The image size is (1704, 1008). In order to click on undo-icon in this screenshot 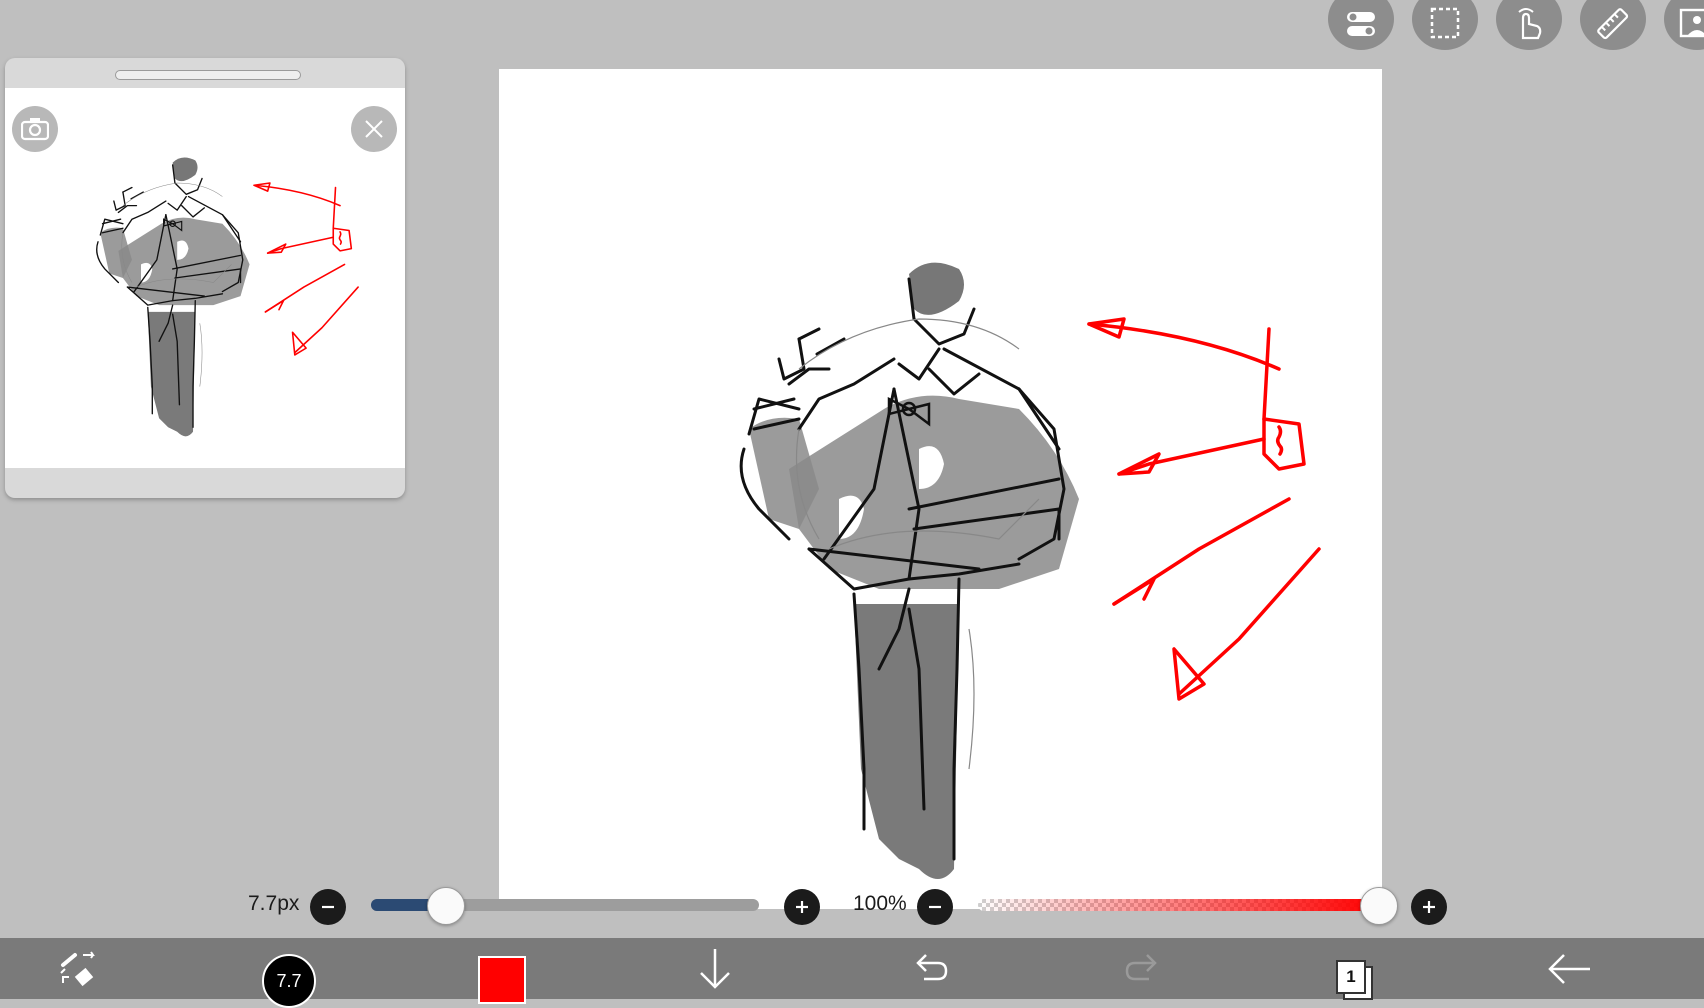, I will do `click(932, 966)`.